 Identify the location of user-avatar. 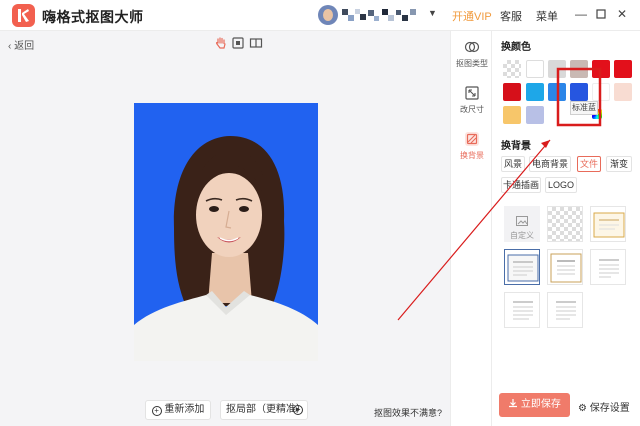
(328, 15).